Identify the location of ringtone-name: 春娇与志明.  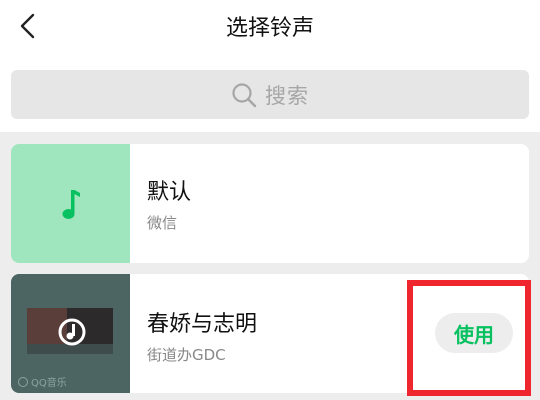
(202, 324).